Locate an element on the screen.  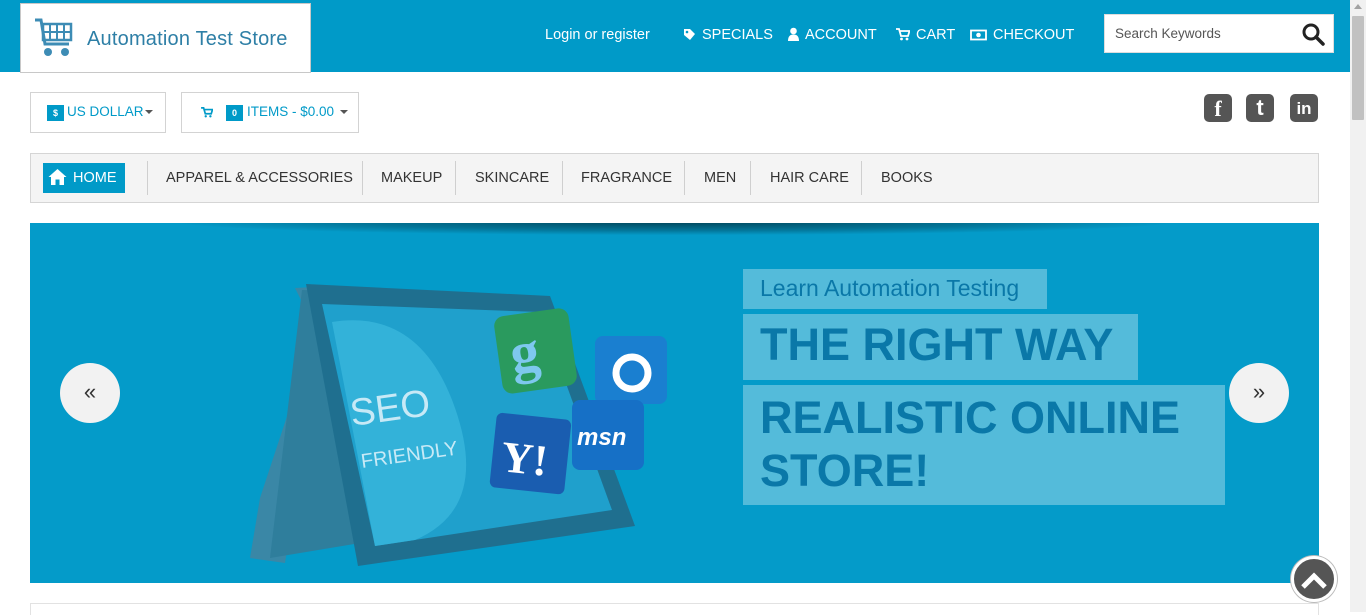
store-logo: Automation Test Store is located at coordinates (165, 38).